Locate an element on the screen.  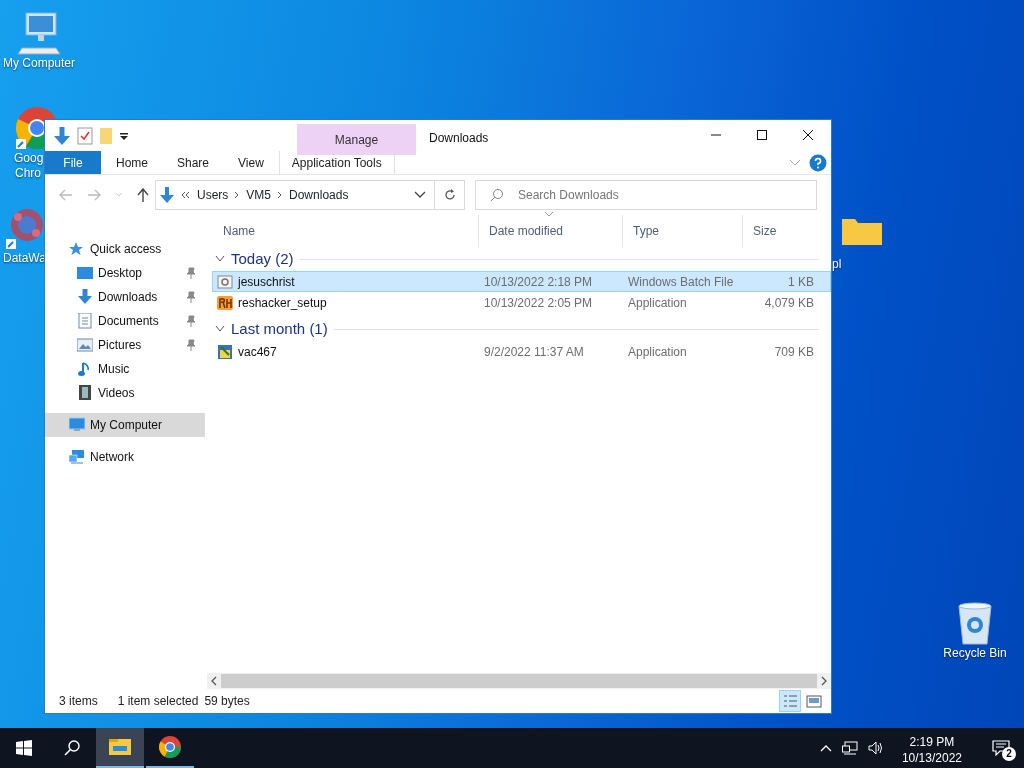
refresh-icon is located at coordinates (449, 195).